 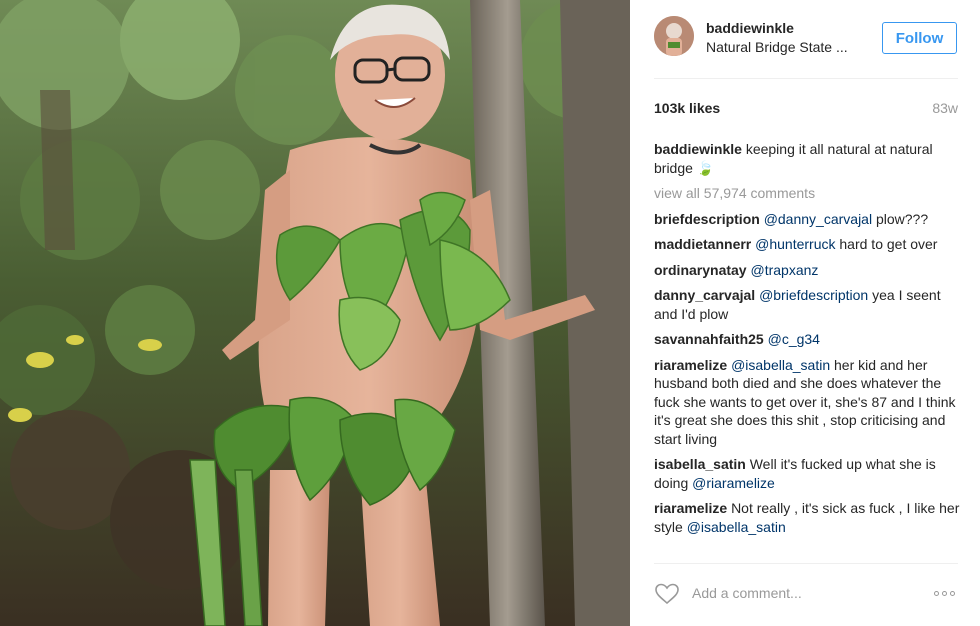 I want to click on comment-item: ordinarynatay @trapxanz, so click(x=807, y=270).